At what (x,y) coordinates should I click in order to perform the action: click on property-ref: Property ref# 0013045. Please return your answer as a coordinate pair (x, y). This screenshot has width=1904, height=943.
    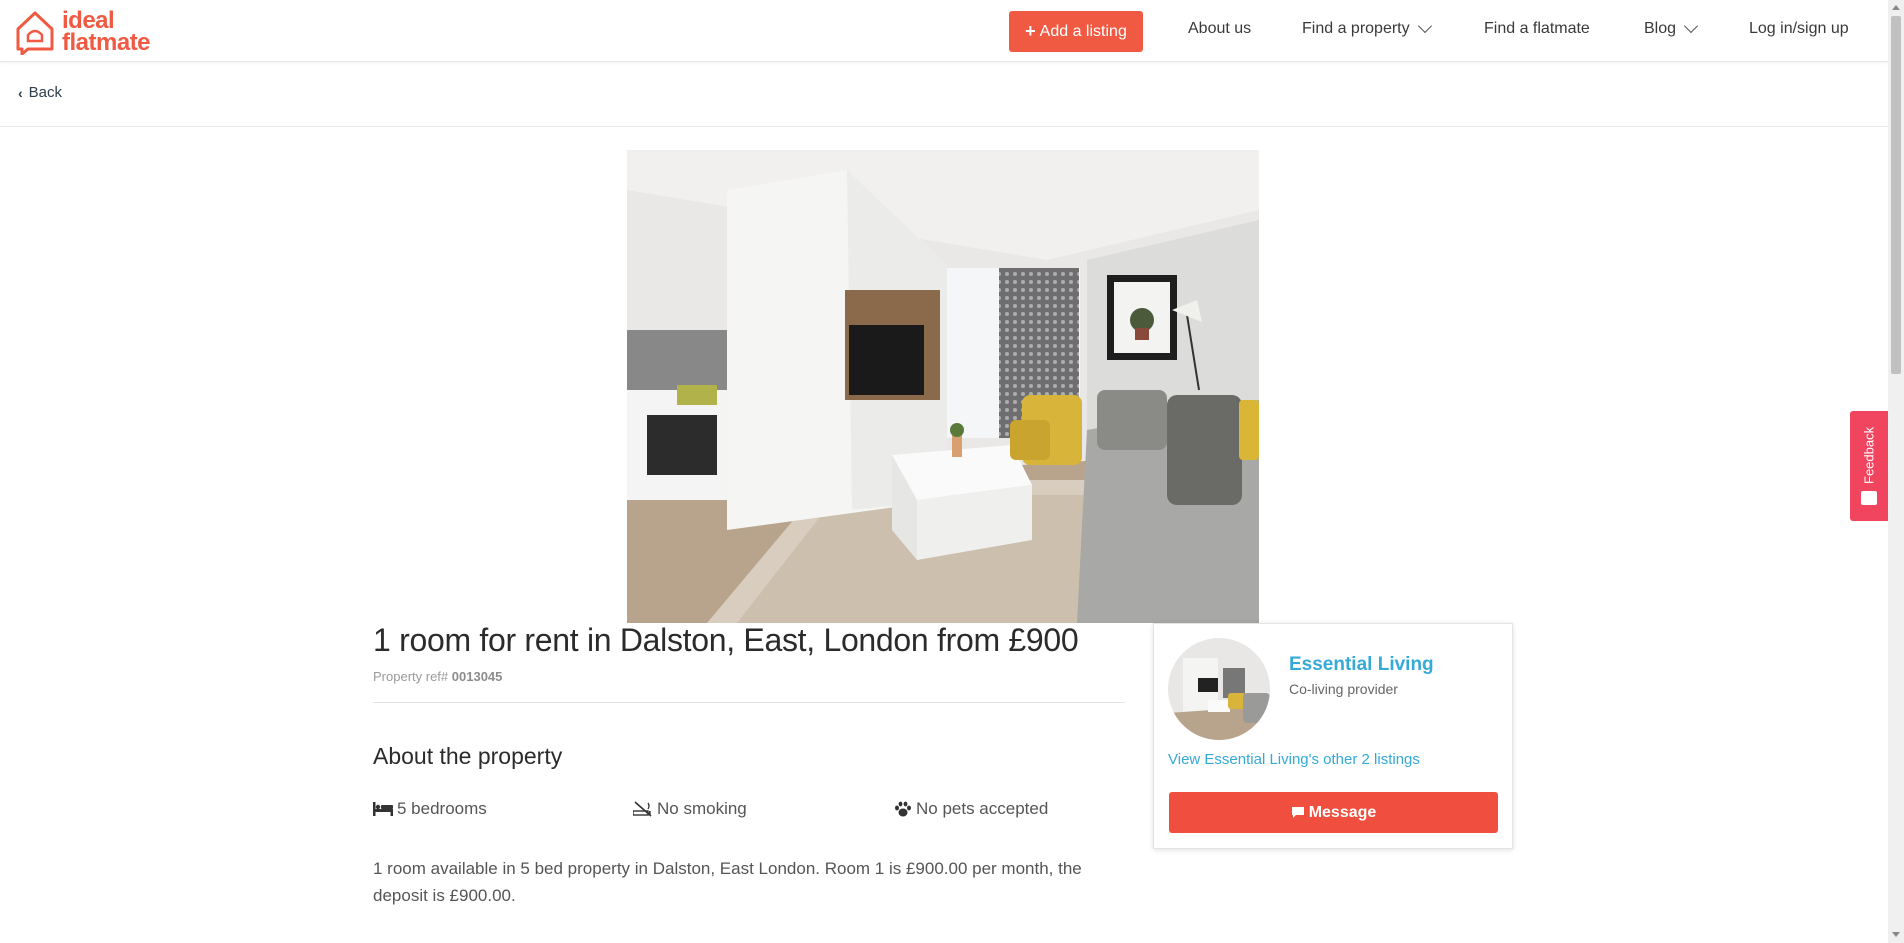
    Looking at the image, I should click on (437, 676).